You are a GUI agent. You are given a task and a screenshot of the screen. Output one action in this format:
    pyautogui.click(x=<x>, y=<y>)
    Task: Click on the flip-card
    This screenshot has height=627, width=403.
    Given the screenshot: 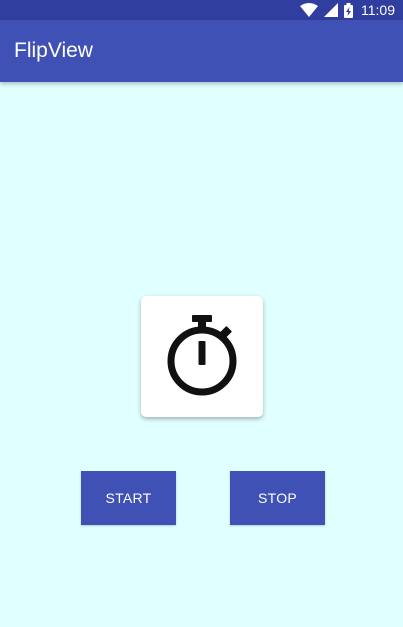 What is the action you would take?
    pyautogui.click(x=202, y=356)
    